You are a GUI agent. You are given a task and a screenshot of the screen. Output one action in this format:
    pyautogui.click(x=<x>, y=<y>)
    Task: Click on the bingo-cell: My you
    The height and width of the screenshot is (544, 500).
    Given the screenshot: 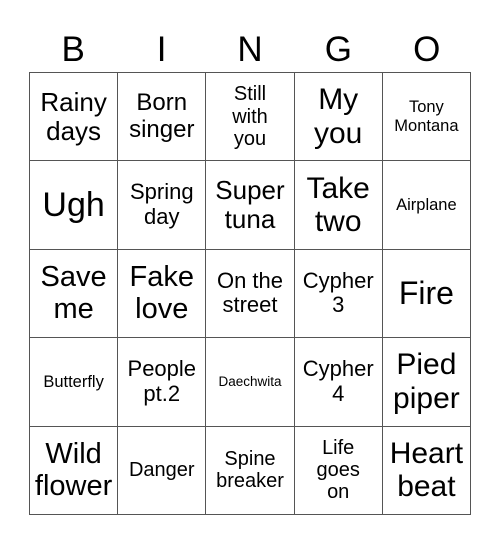 What is the action you would take?
    pyautogui.click(x=338, y=117)
    